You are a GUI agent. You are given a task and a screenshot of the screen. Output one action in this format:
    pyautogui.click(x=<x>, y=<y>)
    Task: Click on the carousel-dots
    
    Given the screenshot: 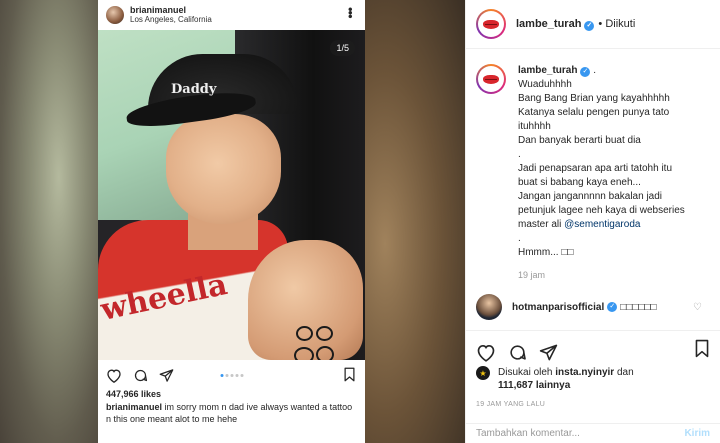 What is the action you would take?
    pyautogui.click(x=231, y=375)
    